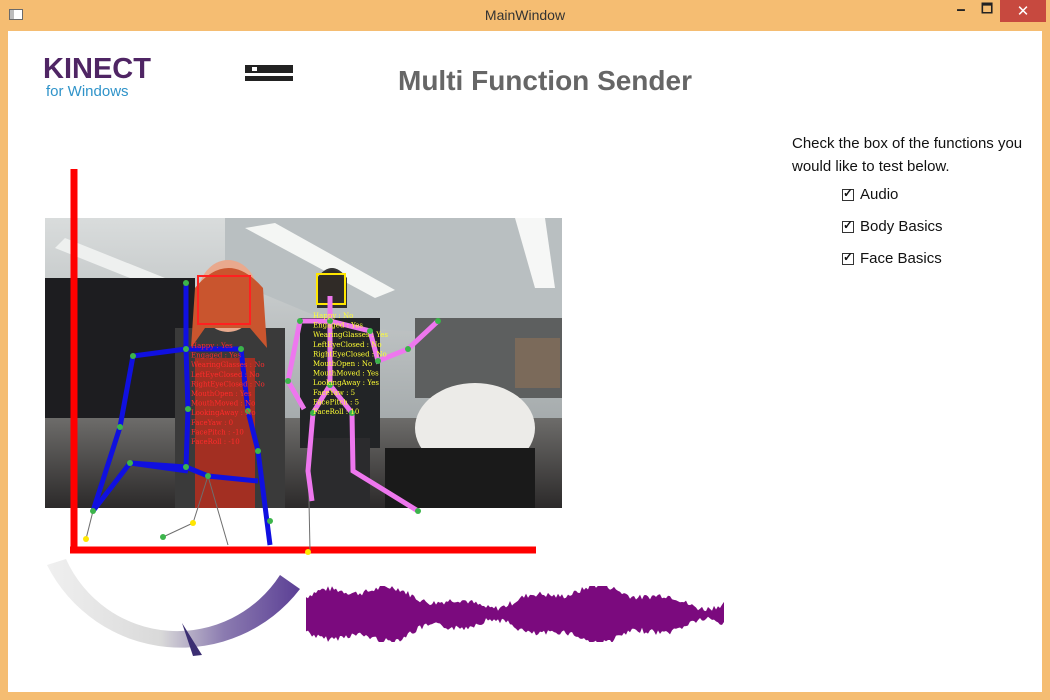 This screenshot has width=1050, height=700. Describe the element at coordinates (336, 402) in the screenshot. I see `face-stat-line: FacePitch : 5` at that location.